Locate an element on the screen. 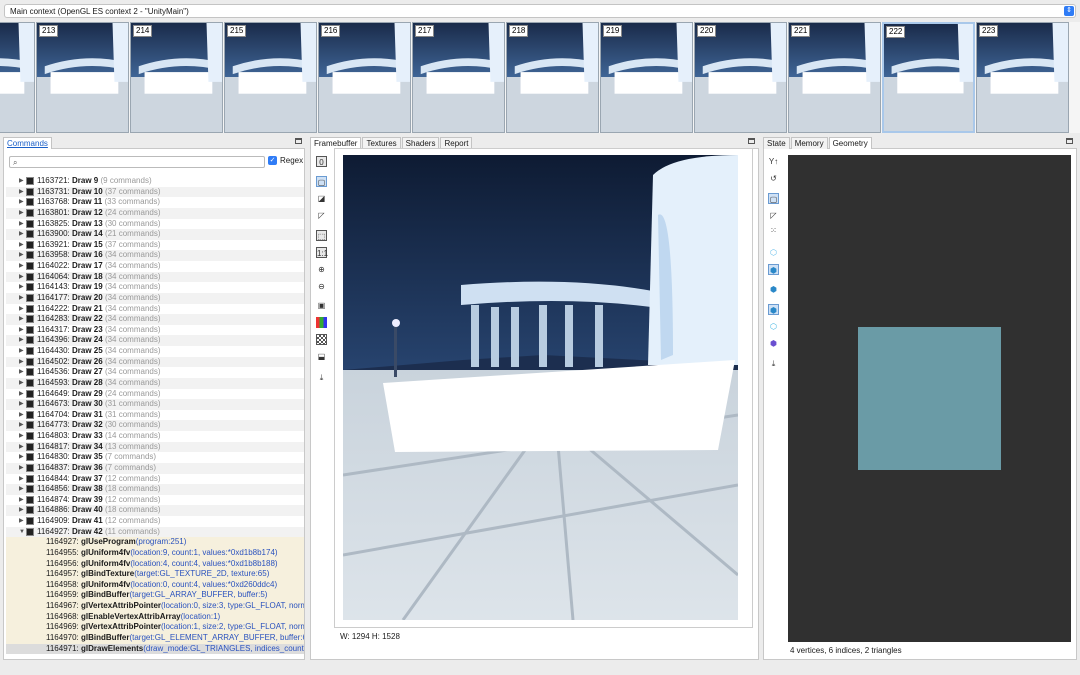 The height and width of the screenshot is (675, 1080). tab-state: State is located at coordinates (776, 143).